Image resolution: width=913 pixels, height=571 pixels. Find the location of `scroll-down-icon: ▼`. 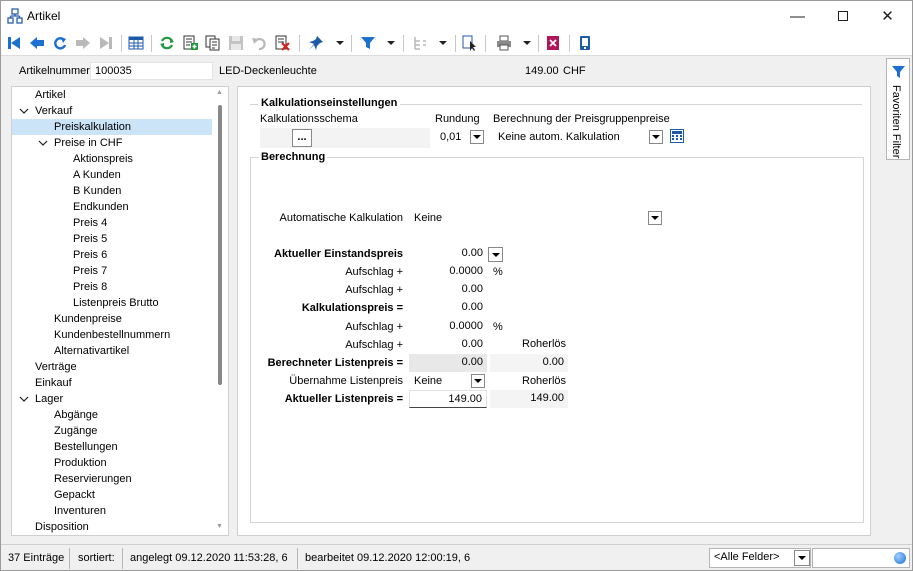

scroll-down-icon: ▼ is located at coordinates (219, 526).